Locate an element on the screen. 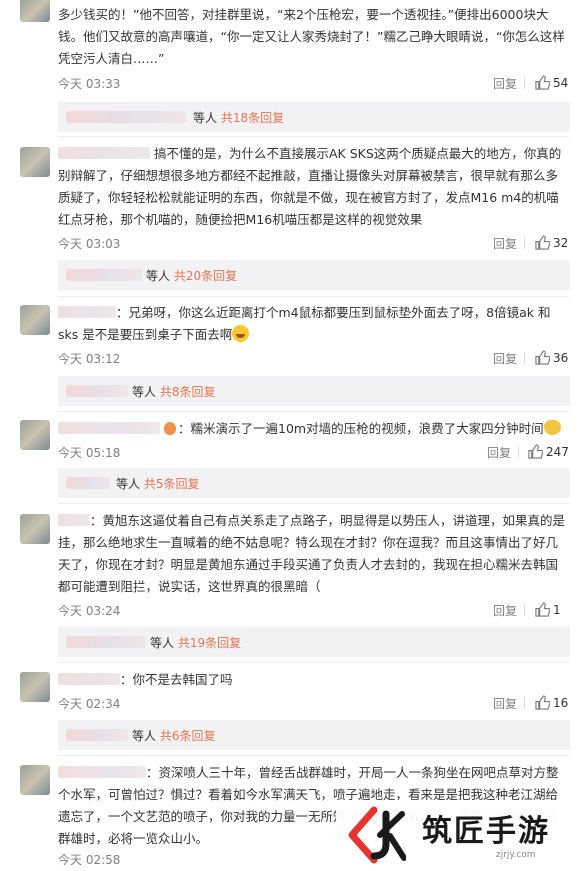 This screenshot has height=871, width=584. comment-body: ：你不是去韩国了吗 is located at coordinates (176, 679).